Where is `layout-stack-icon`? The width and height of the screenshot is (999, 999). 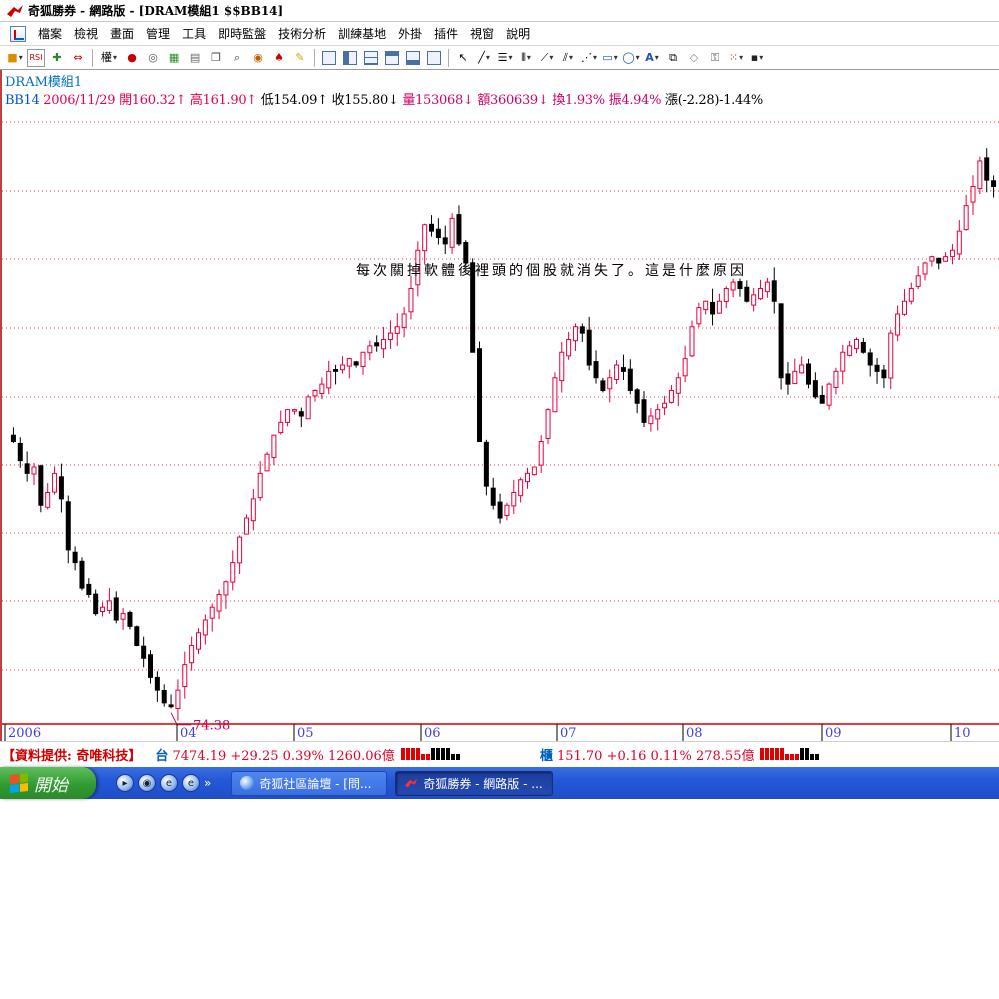 layout-stack-icon is located at coordinates (413, 58).